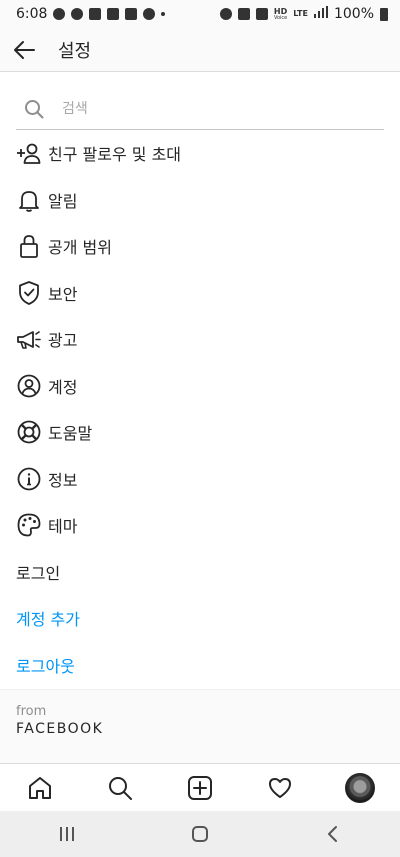 This screenshot has width=400, height=857. Describe the element at coordinates (225, 14) in the screenshot. I see `alarm-icon` at that location.